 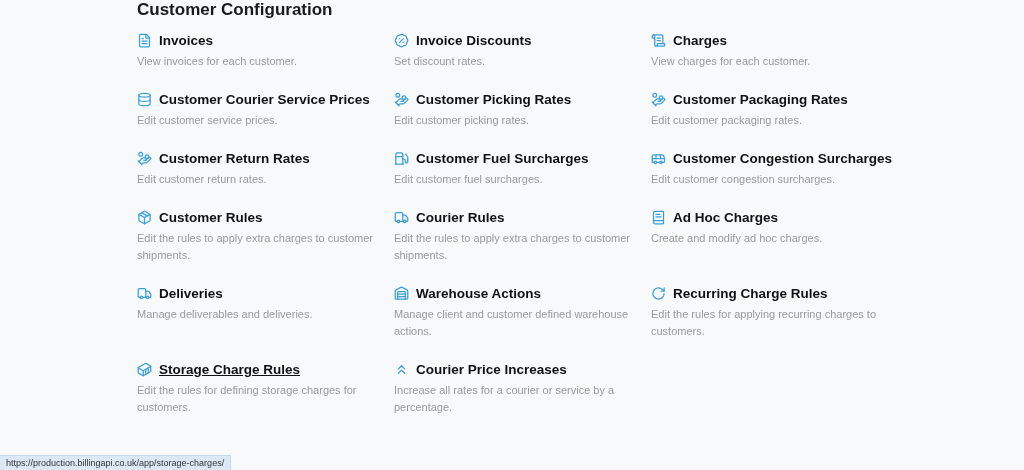 I want to click on config-description: Set discount rates., so click(x=440, y=61).